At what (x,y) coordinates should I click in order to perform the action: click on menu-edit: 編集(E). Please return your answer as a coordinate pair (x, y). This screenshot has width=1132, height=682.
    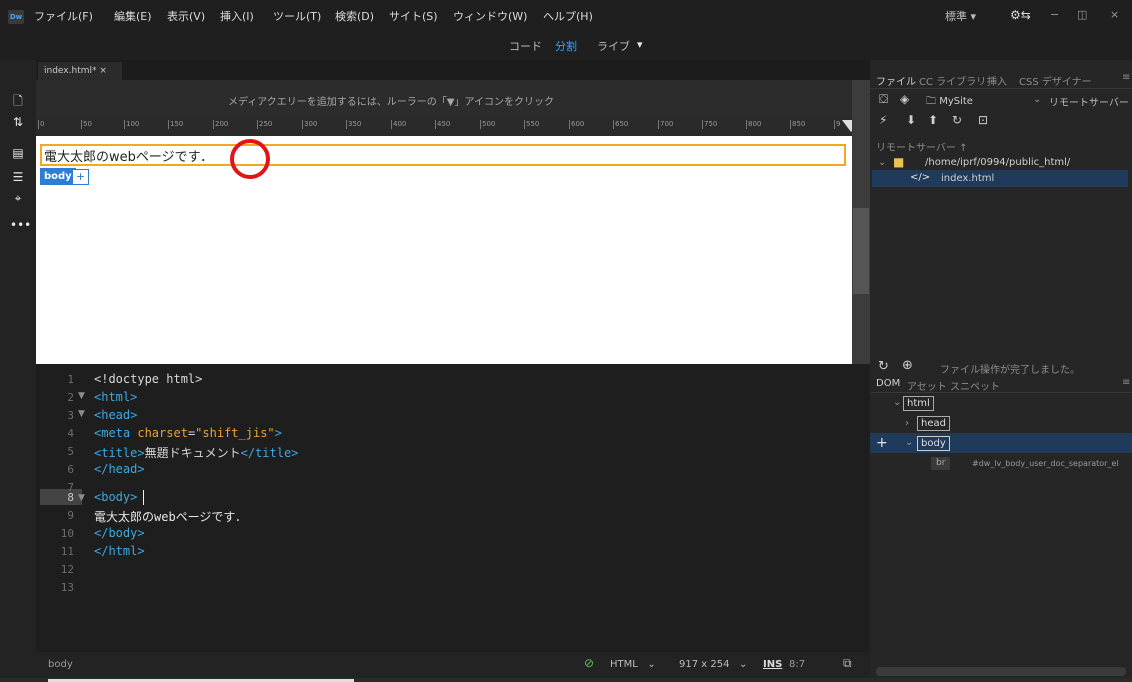
    Looking at the image, I should click on (133, 16).